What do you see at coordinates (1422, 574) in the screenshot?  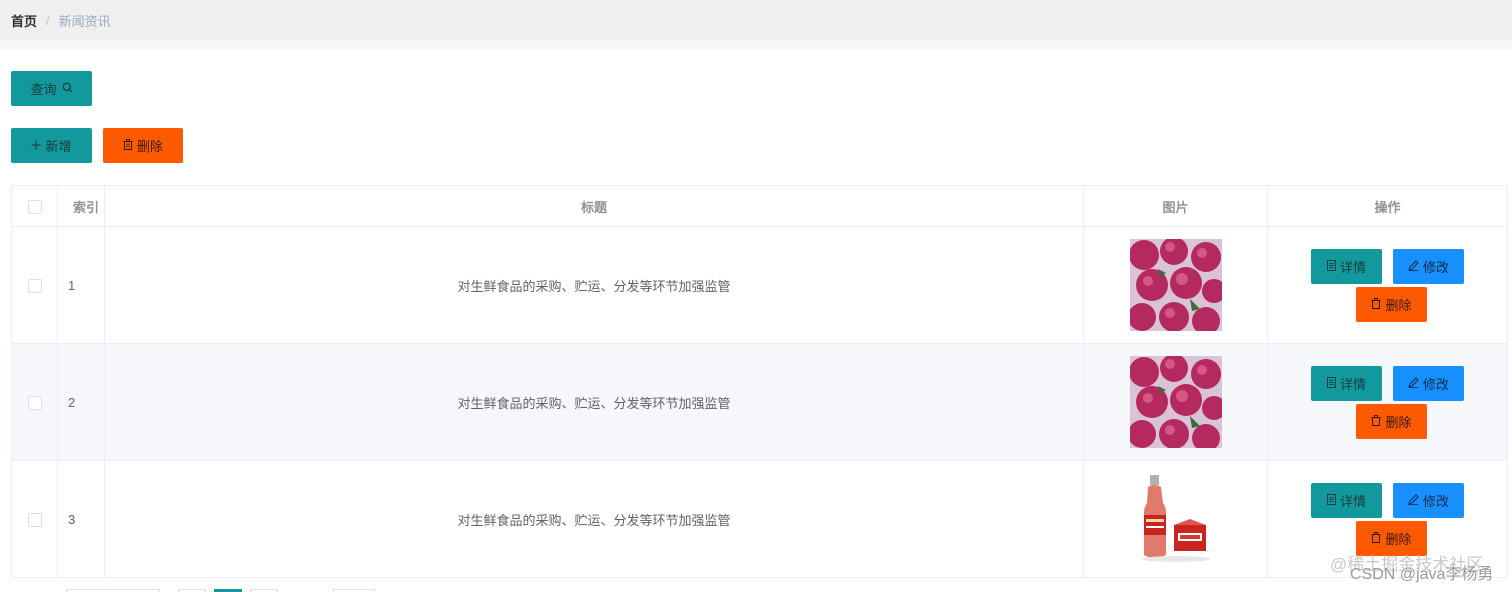 I see `watermark-csdn: CSDN @java李杨勇` at bounding box center [1422, 574].